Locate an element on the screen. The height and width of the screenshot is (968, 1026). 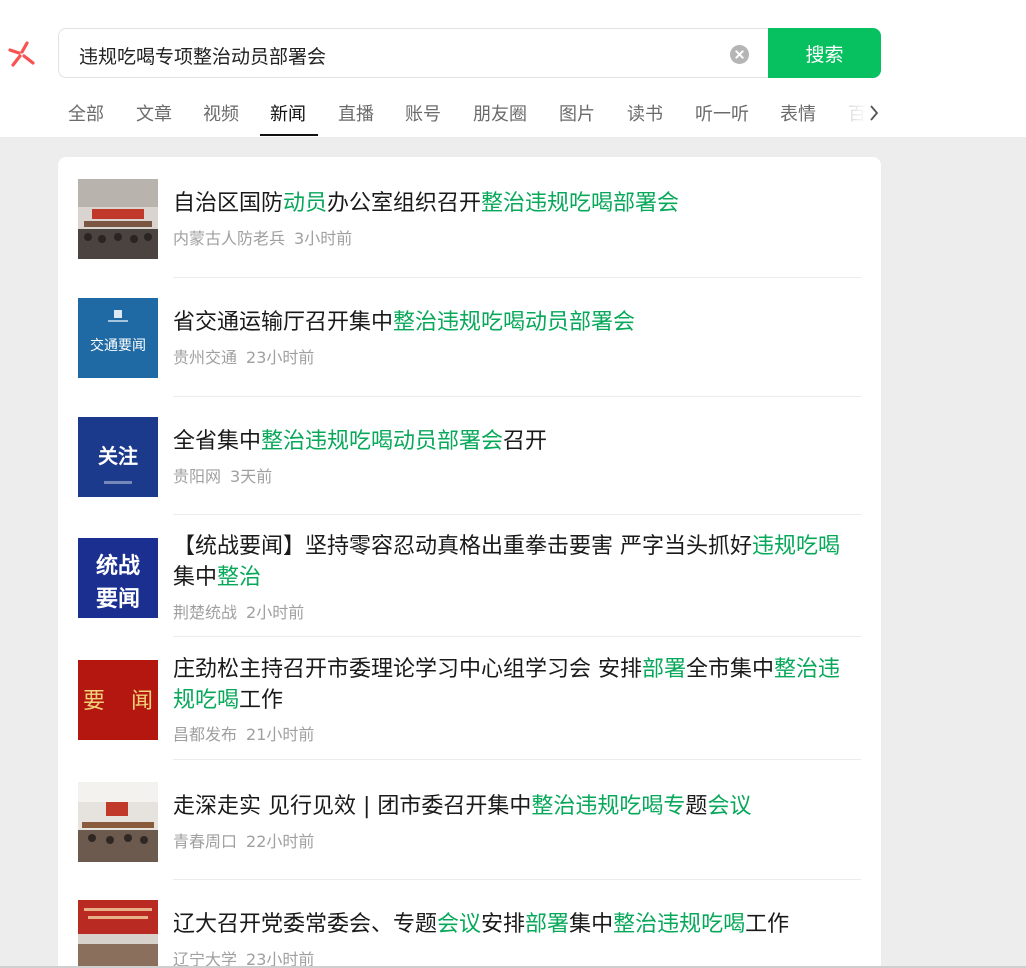
result-title: 【统战要闻】坚持零容忍动真格出重拳击要害 严字当头抓好违规吃喝集中整治 is located at coordinates (517, 562).